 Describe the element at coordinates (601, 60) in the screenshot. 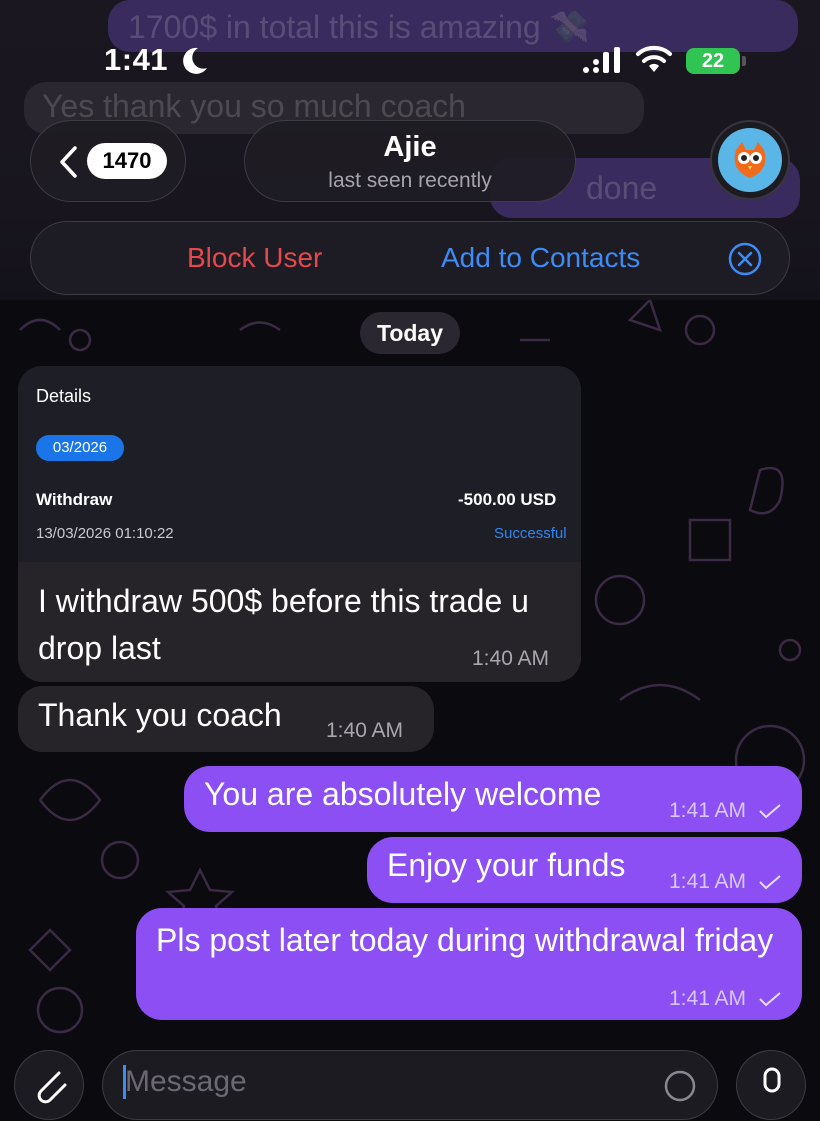

I see `signal-icon` at that location.